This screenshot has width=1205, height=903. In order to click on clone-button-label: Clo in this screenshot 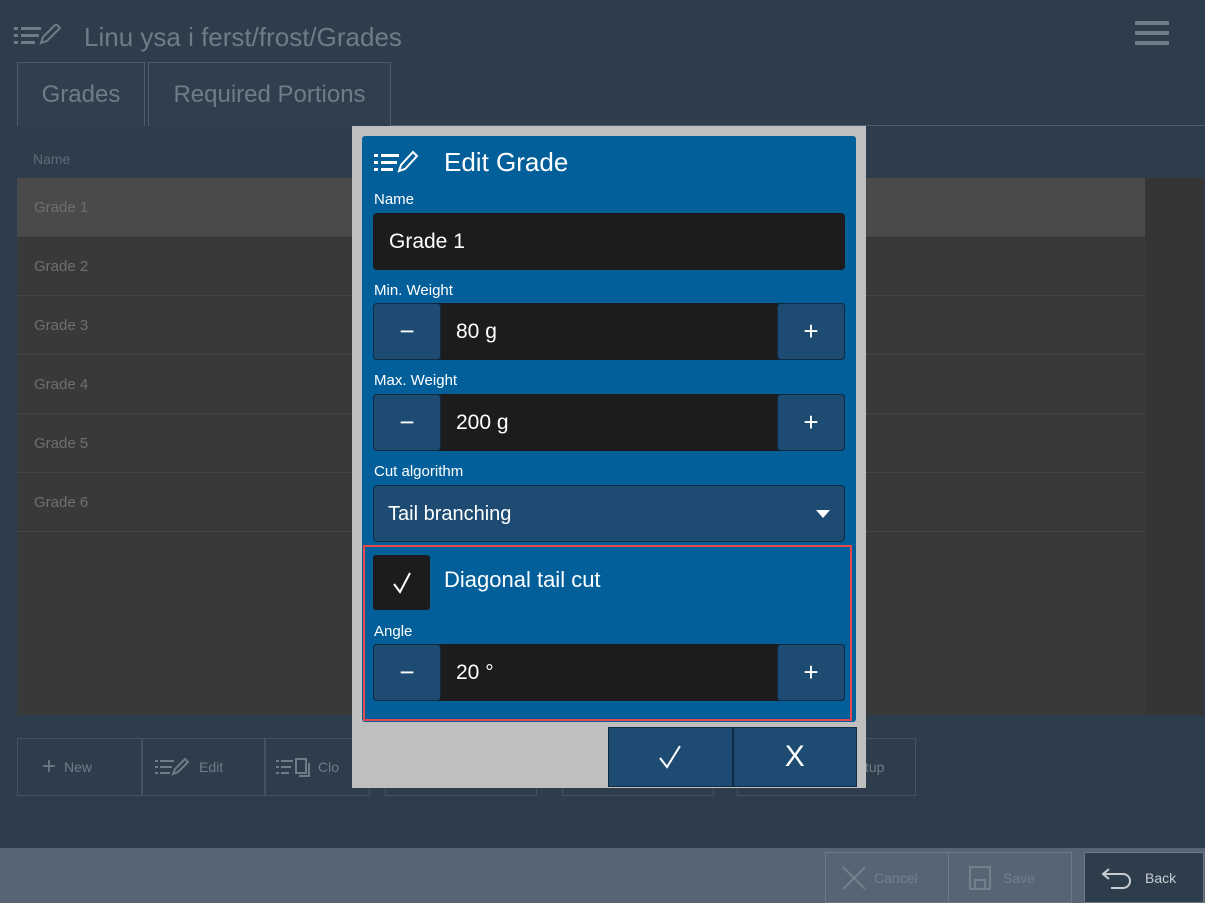, I will do `click(329, 767)`.